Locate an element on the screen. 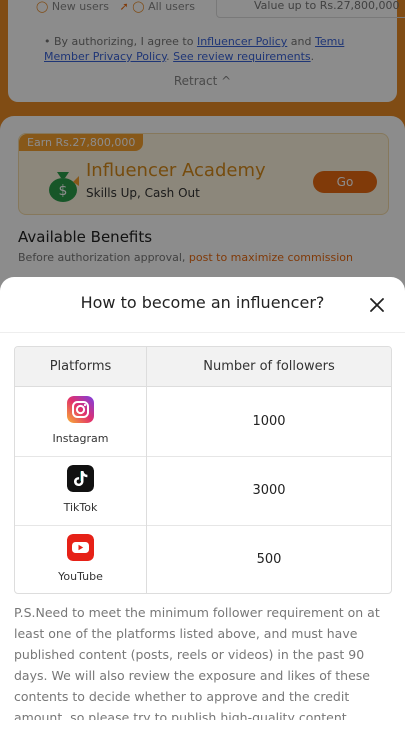  column-divider is located at coordinates (146, 470).